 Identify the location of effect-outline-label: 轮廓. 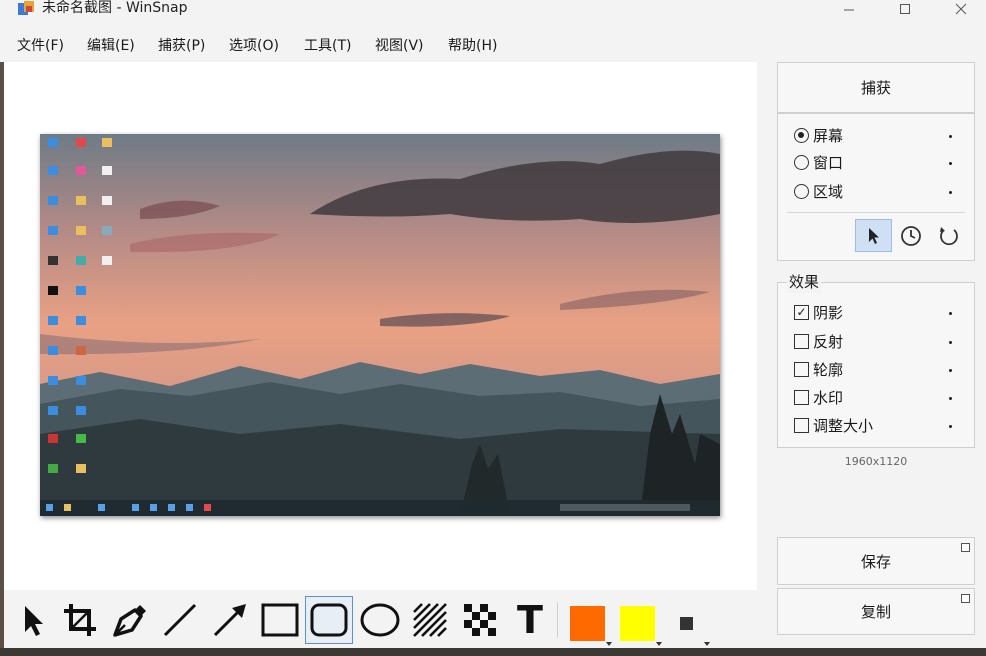
(828, 369).